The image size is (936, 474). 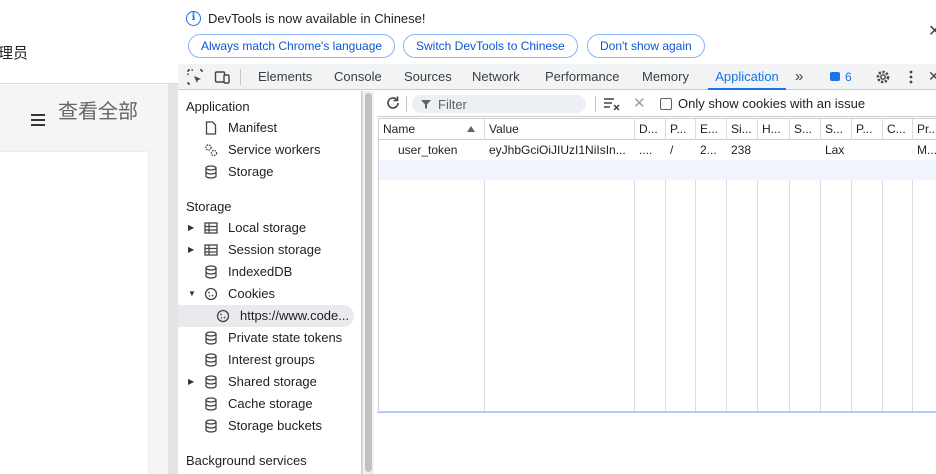 What do you see at coordinates (639, 103) in the screenshot?
I see `delete-cookie-icon: ✕` at bounding box center [639, 103].